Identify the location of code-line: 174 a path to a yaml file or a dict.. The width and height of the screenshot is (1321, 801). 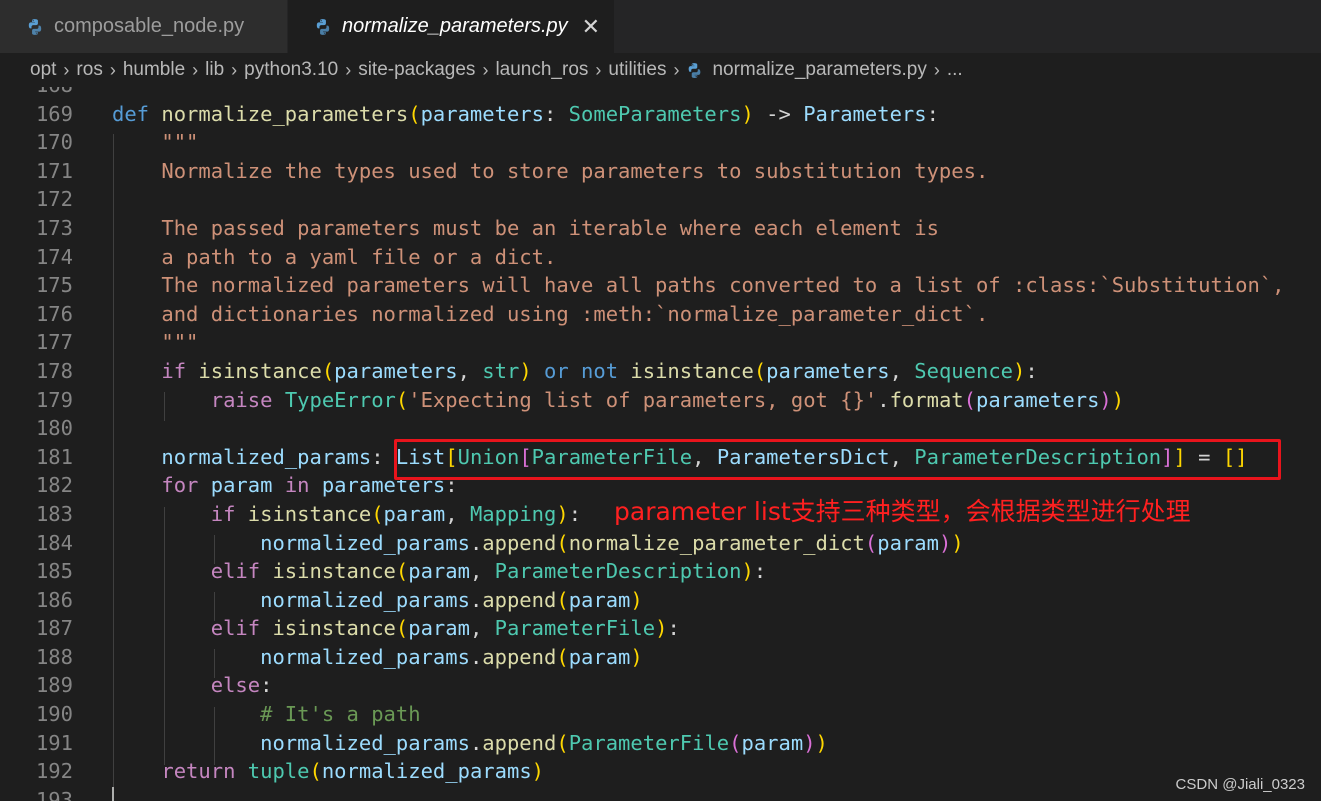
(660, 257).